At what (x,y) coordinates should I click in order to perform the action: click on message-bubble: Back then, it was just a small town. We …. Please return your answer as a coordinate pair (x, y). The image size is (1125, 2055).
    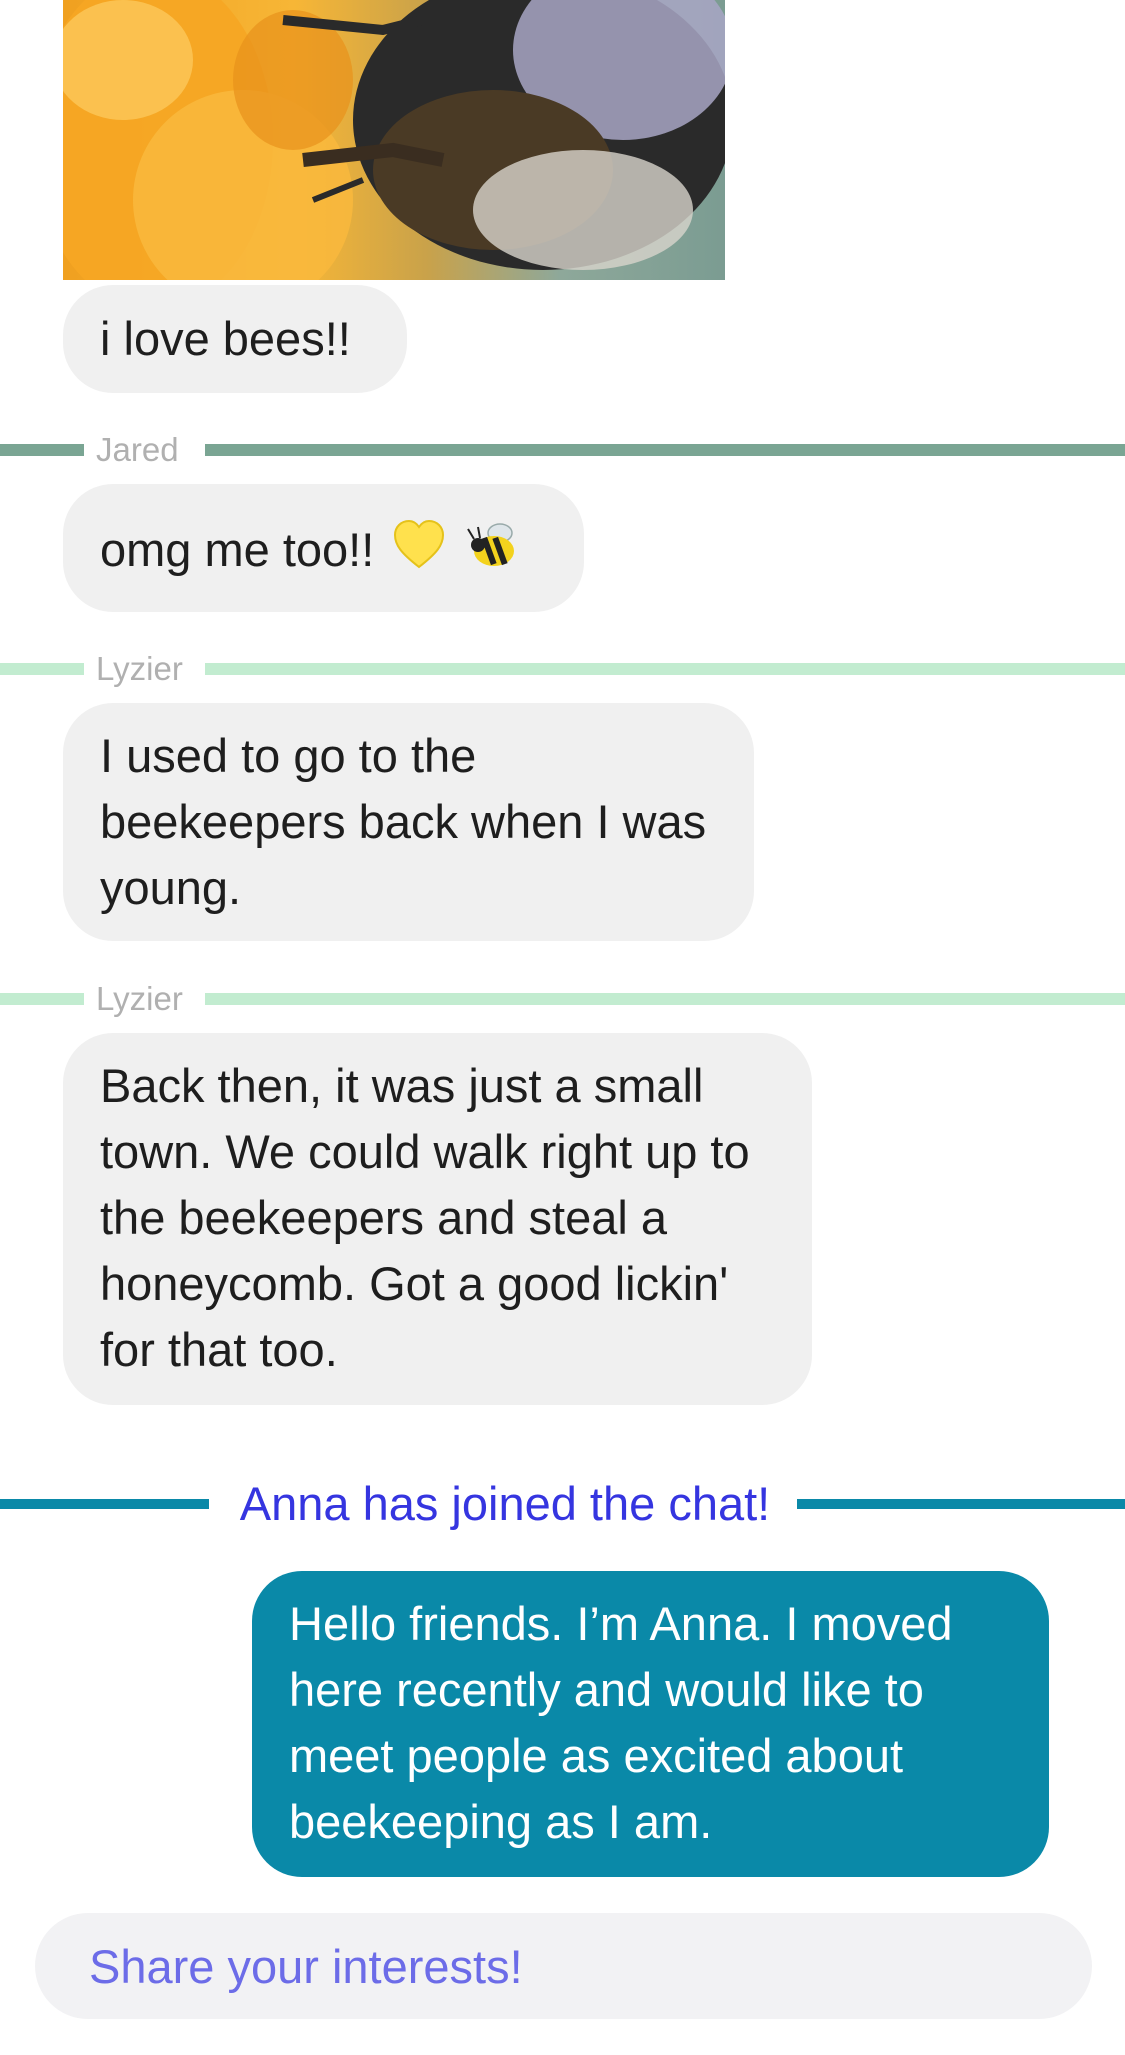
    Looking at the image, I should click on (437, 1219).